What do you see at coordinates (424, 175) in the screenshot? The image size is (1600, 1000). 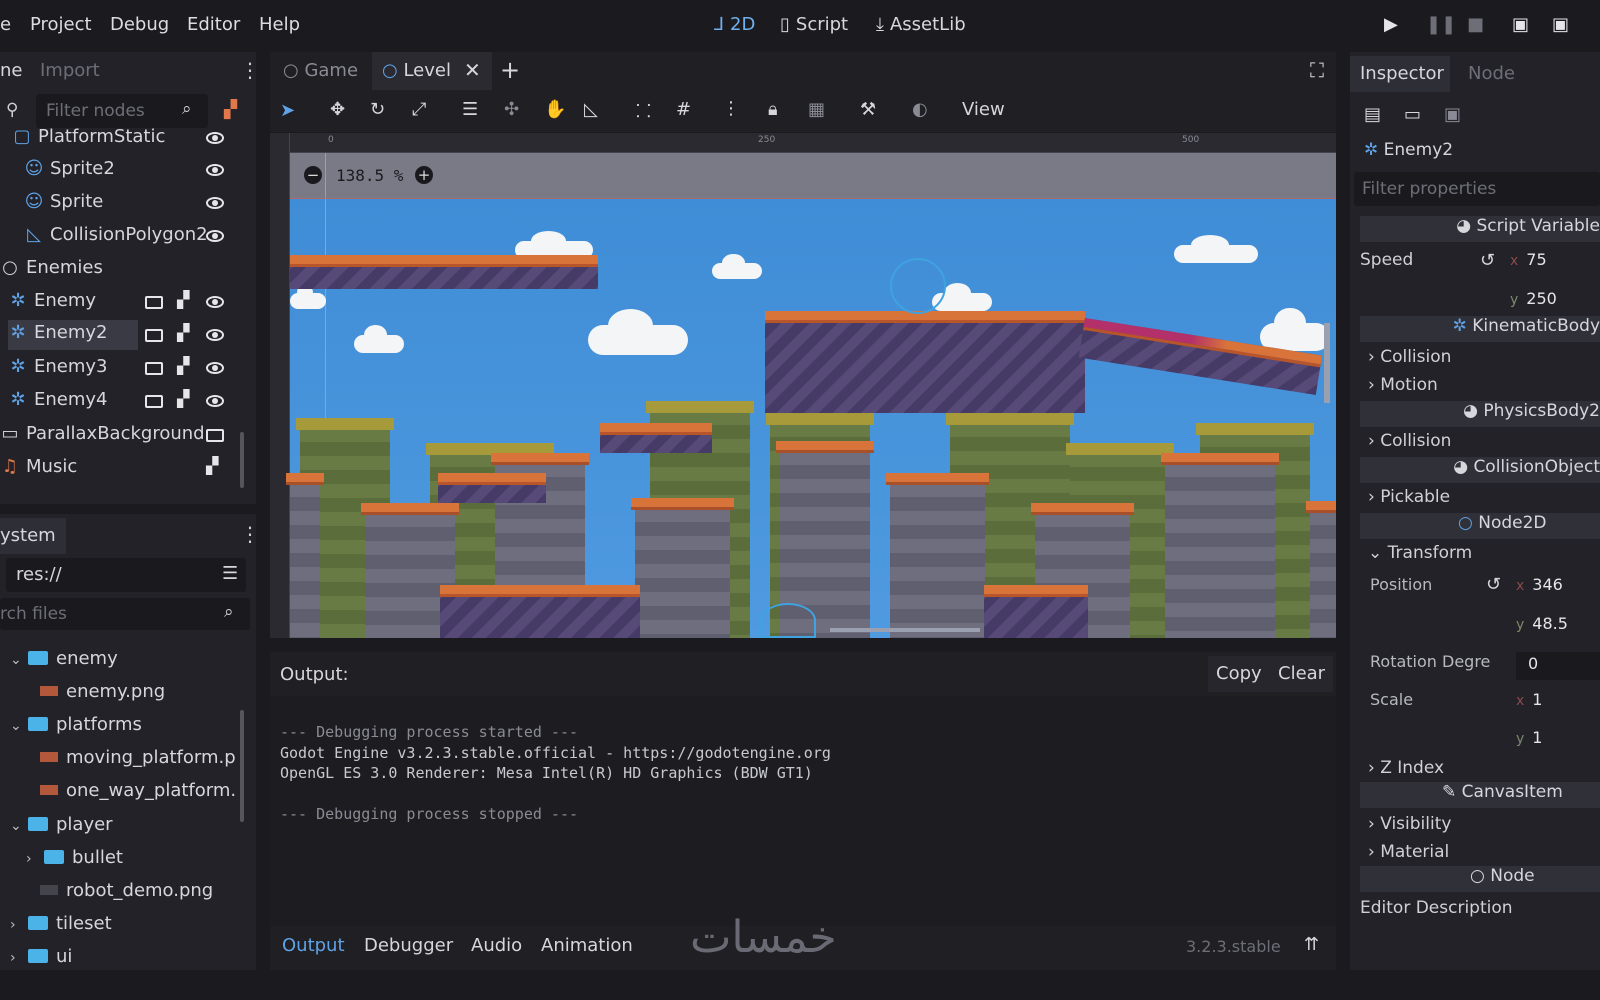 I see `zoom-in-icon: +` at bounding box center [424, 175].